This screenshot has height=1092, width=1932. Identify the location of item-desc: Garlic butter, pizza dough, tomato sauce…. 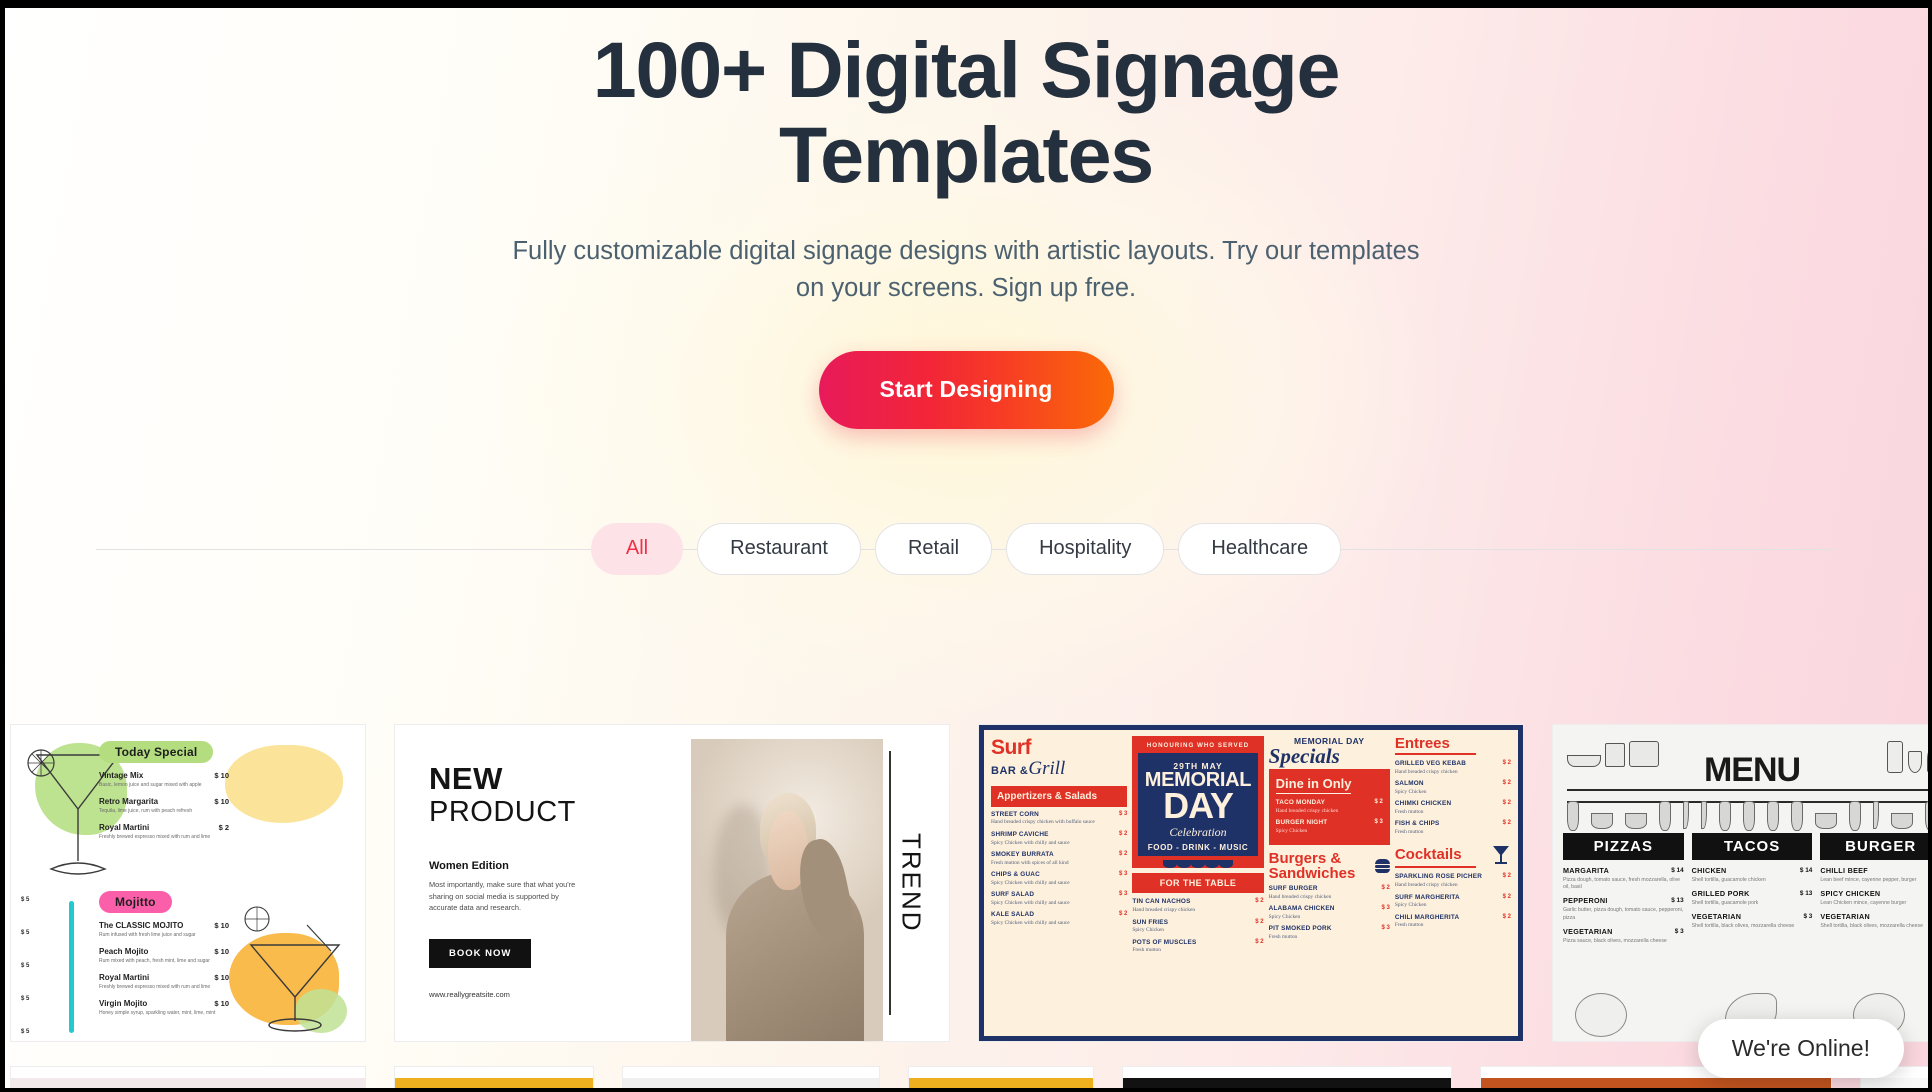
(1623, 914).